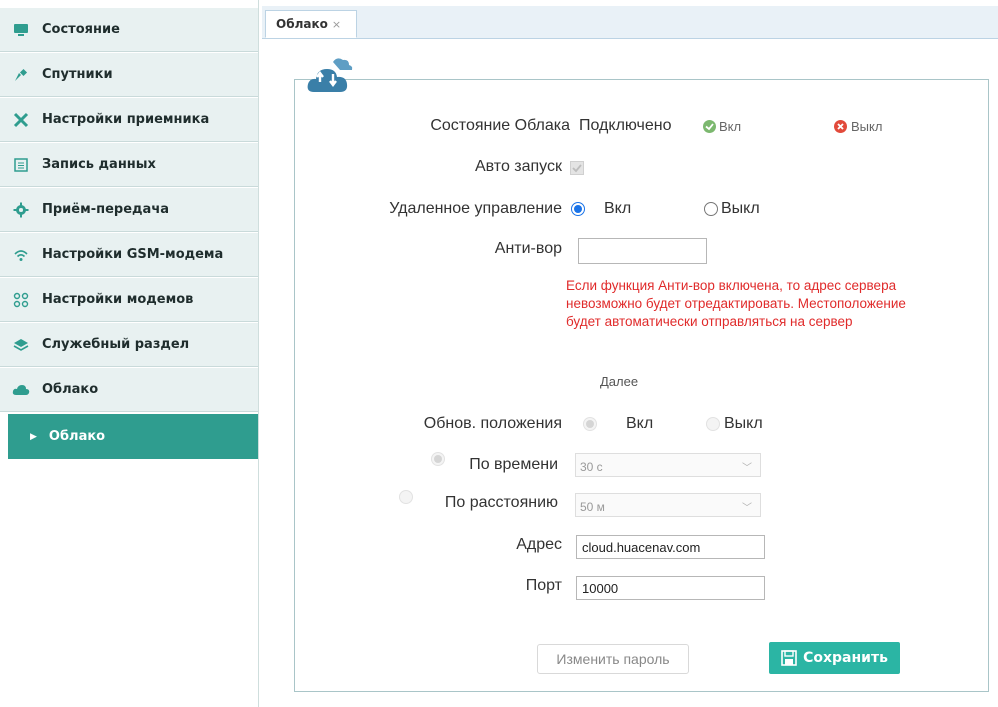  What do you see at coordinates (21, 120) in the screenshot?
I see `tools-icon` at bounding box center [21, 120].